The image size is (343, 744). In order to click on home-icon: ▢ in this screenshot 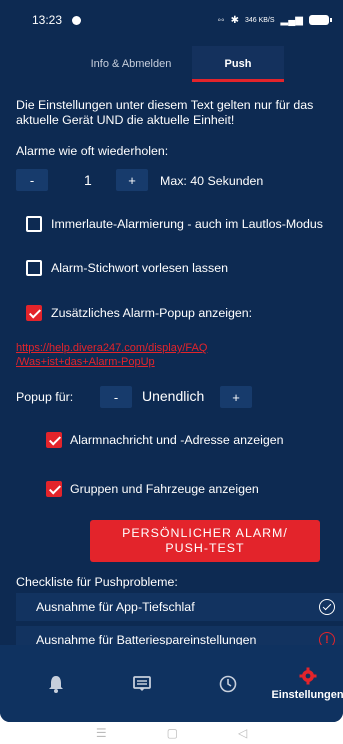, I will do `click(172, 733)`.